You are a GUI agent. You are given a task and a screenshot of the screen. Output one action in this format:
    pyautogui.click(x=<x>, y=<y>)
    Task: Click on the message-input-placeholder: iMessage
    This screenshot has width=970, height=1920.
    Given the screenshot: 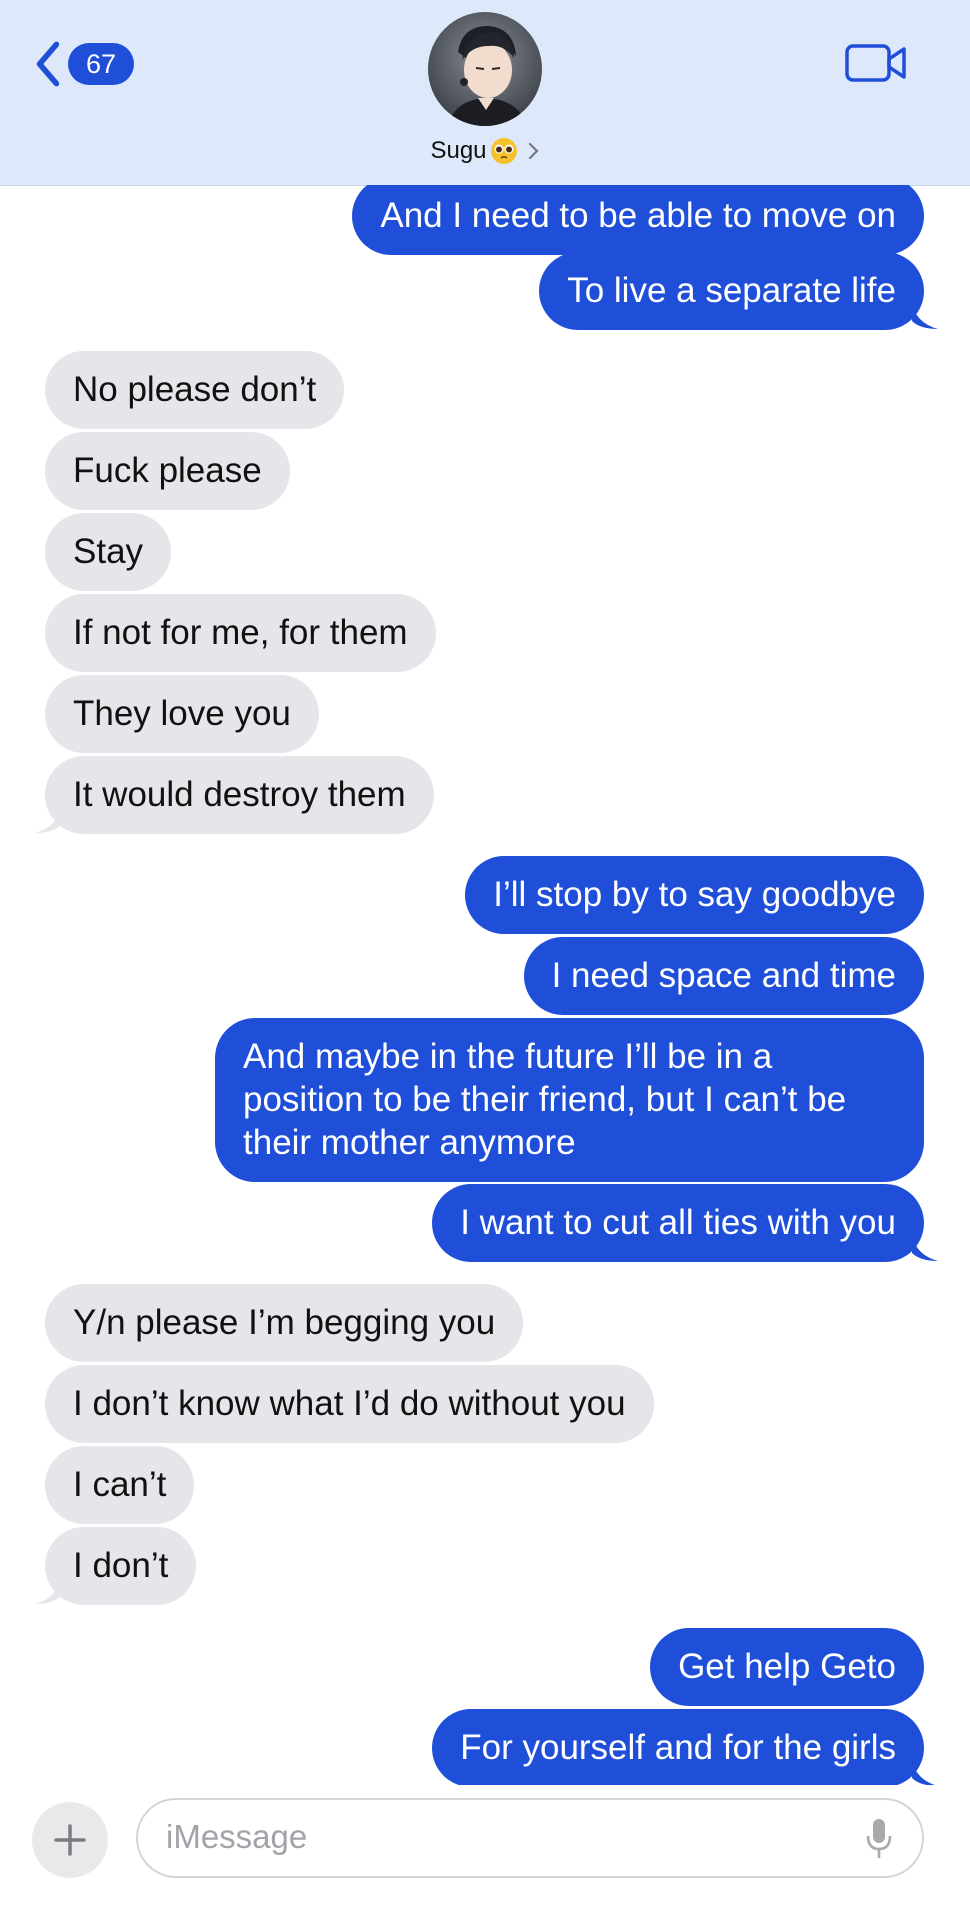 What is the action you would take?
    pyautogui.click(x=237, y=1836)
    